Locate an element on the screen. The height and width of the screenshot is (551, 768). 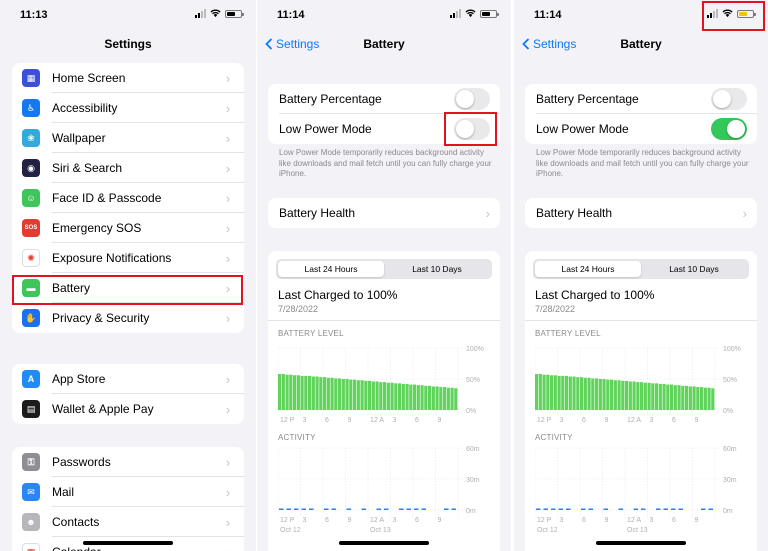
settings-row-face-id: ☺ Face ID & Passcode › is located at coordinates (128, 198).